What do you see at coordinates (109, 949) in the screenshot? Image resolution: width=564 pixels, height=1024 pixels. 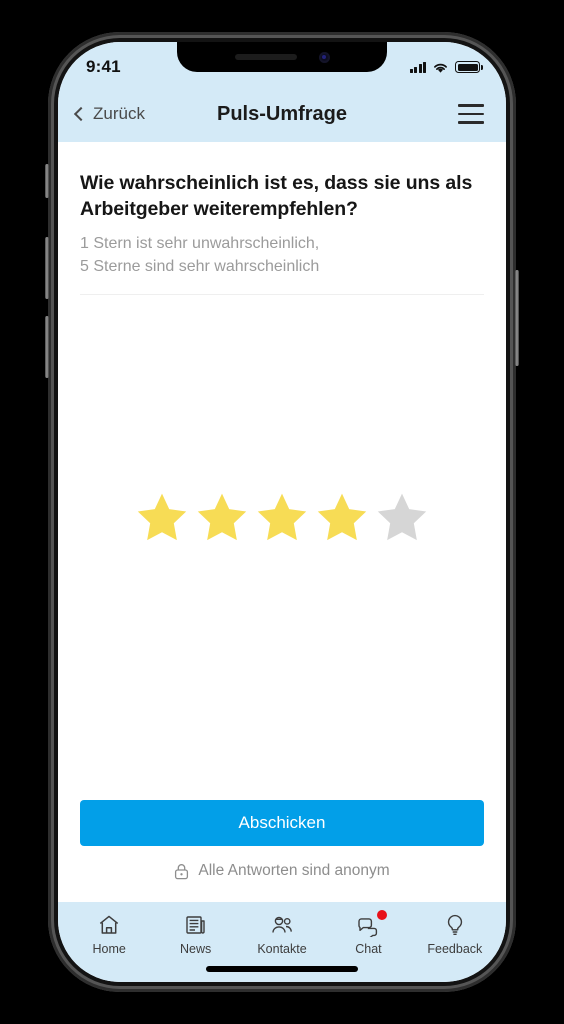 I see `tab-label: Home` at bounding box center [109, 949].